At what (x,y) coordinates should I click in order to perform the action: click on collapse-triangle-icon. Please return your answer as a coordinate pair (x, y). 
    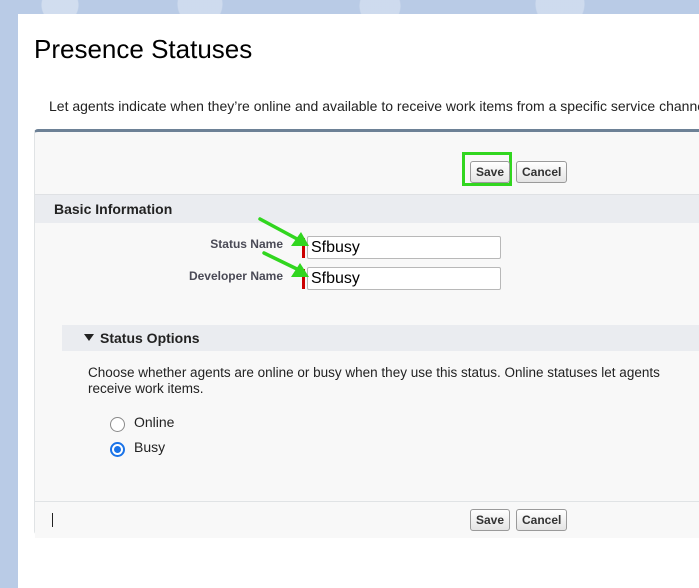
    Looking at the image, I should click on (89, 337).